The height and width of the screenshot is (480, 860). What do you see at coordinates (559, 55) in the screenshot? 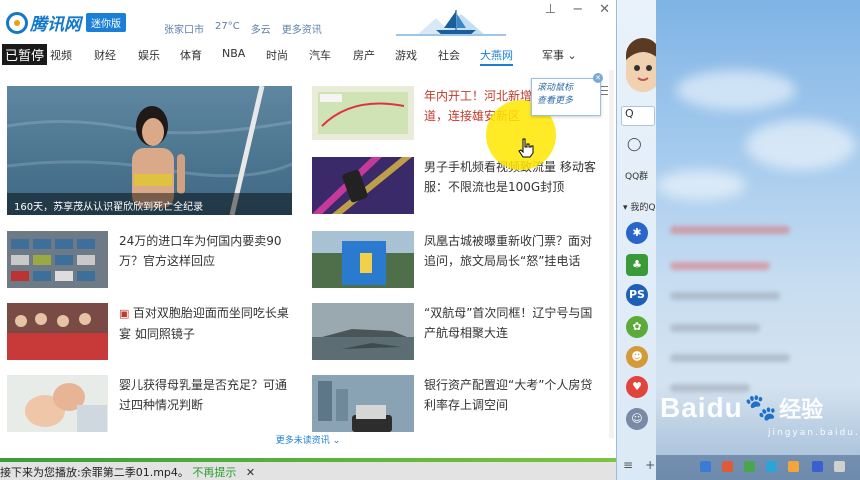
I see `nav-military: 军事 ⌄` at bounding box center [559, 55].